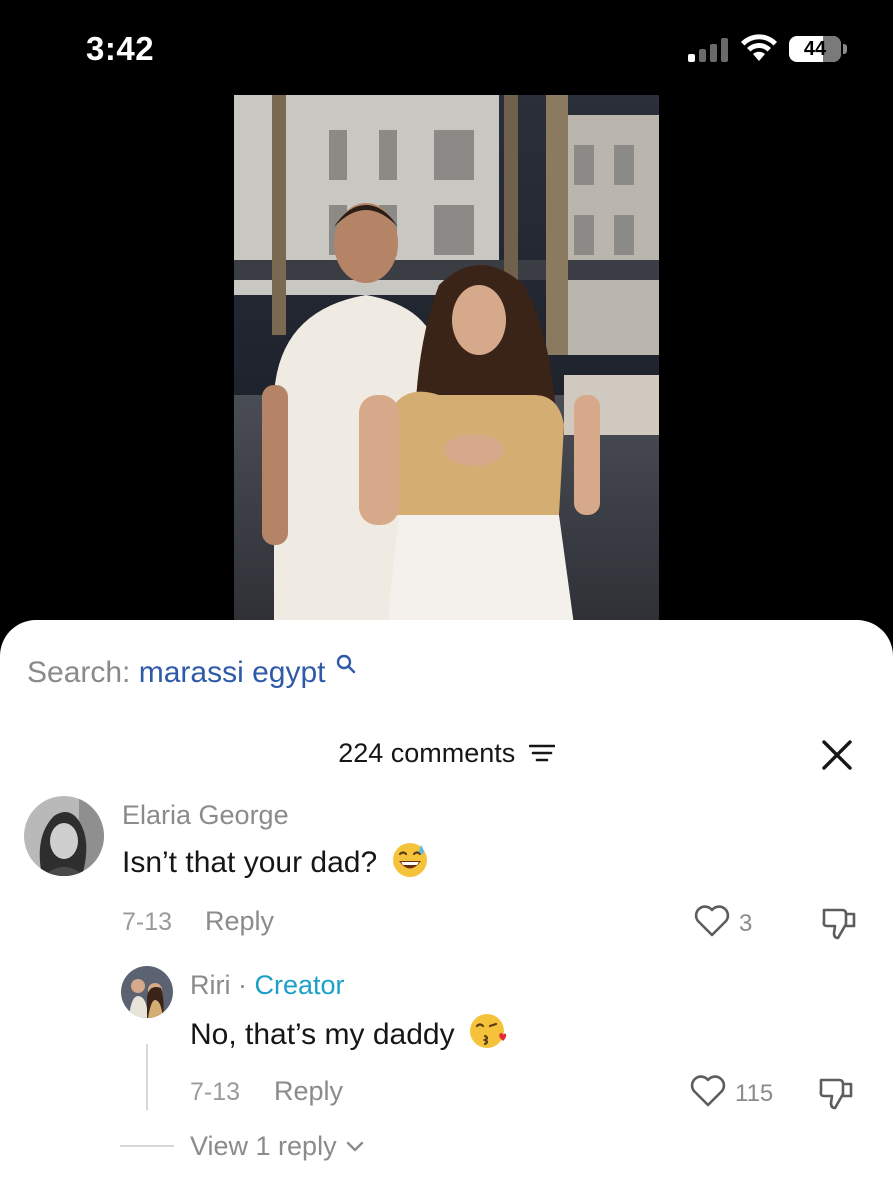 Image resolution: width=893 pixels, height=1200 pixels. What do you see at coordinates (263, 1146) in the screenshot?
I see `view-replies-label: View 1 reply` at bounding box center [263, 1146].